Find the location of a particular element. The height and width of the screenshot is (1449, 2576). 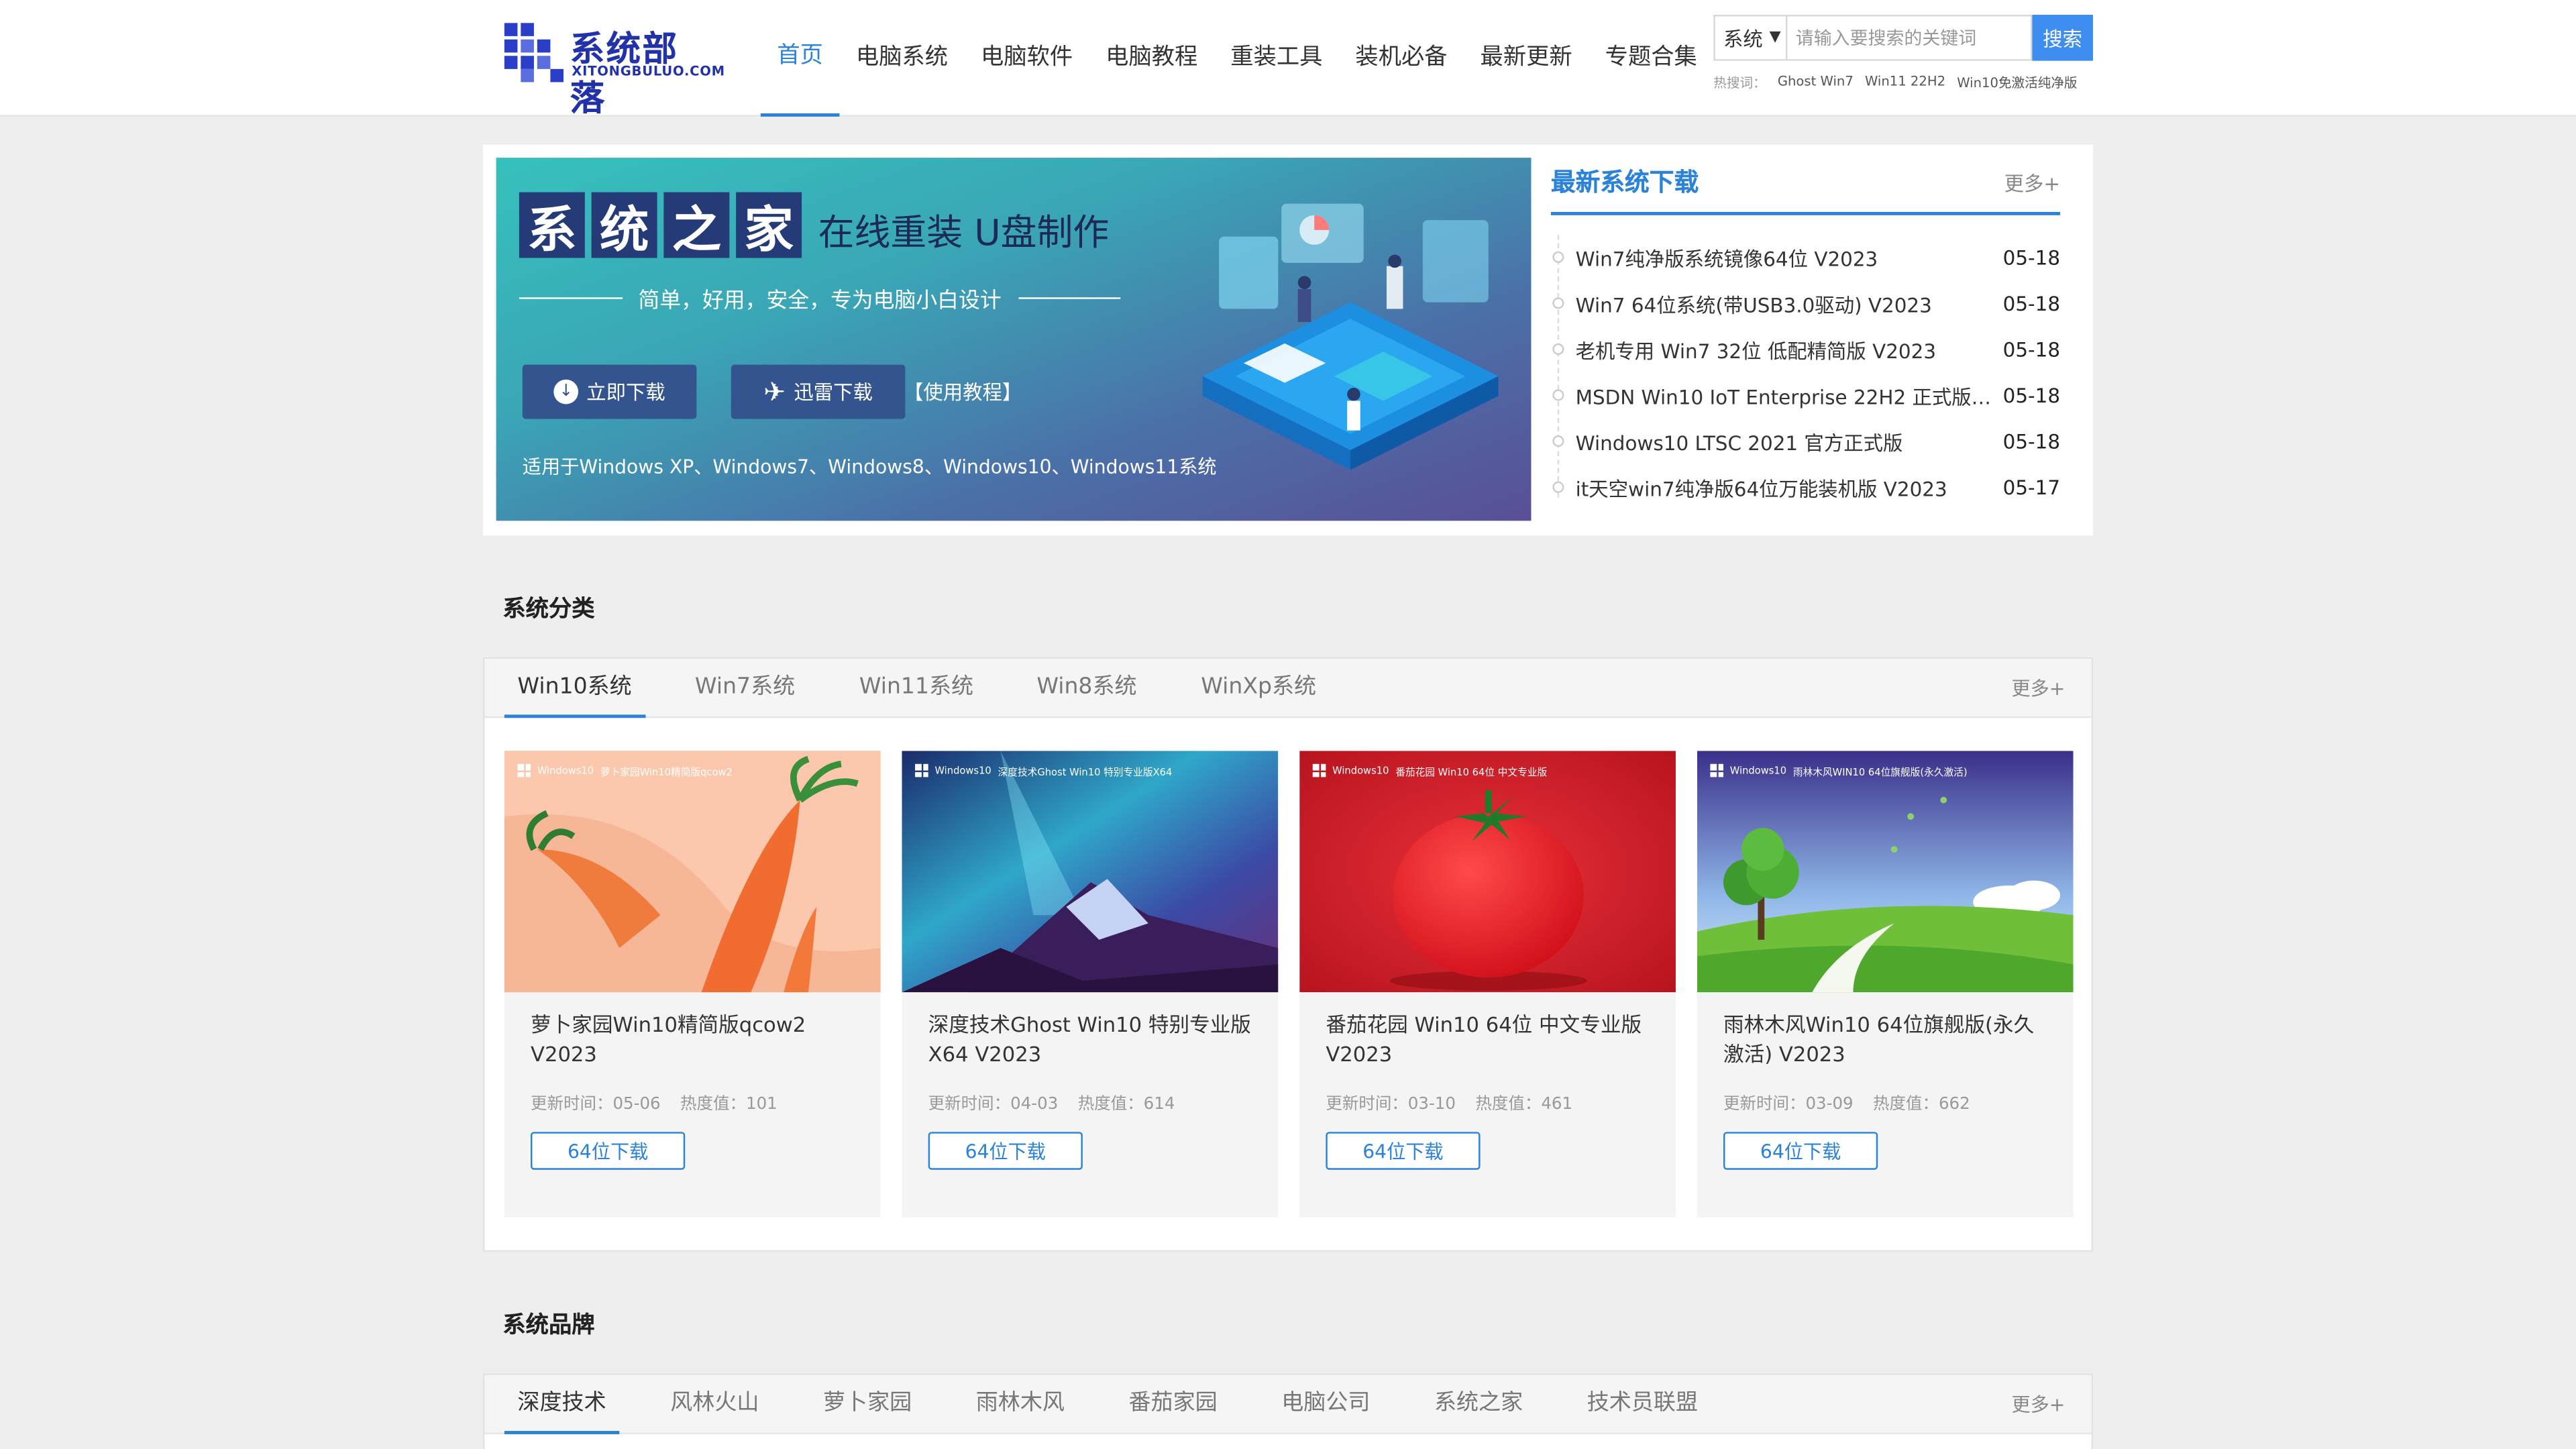

list-item-title: MSDN Win10 IoT Enterprise 22H2 正式版 V2023 is located at coordinates (1785, 396).